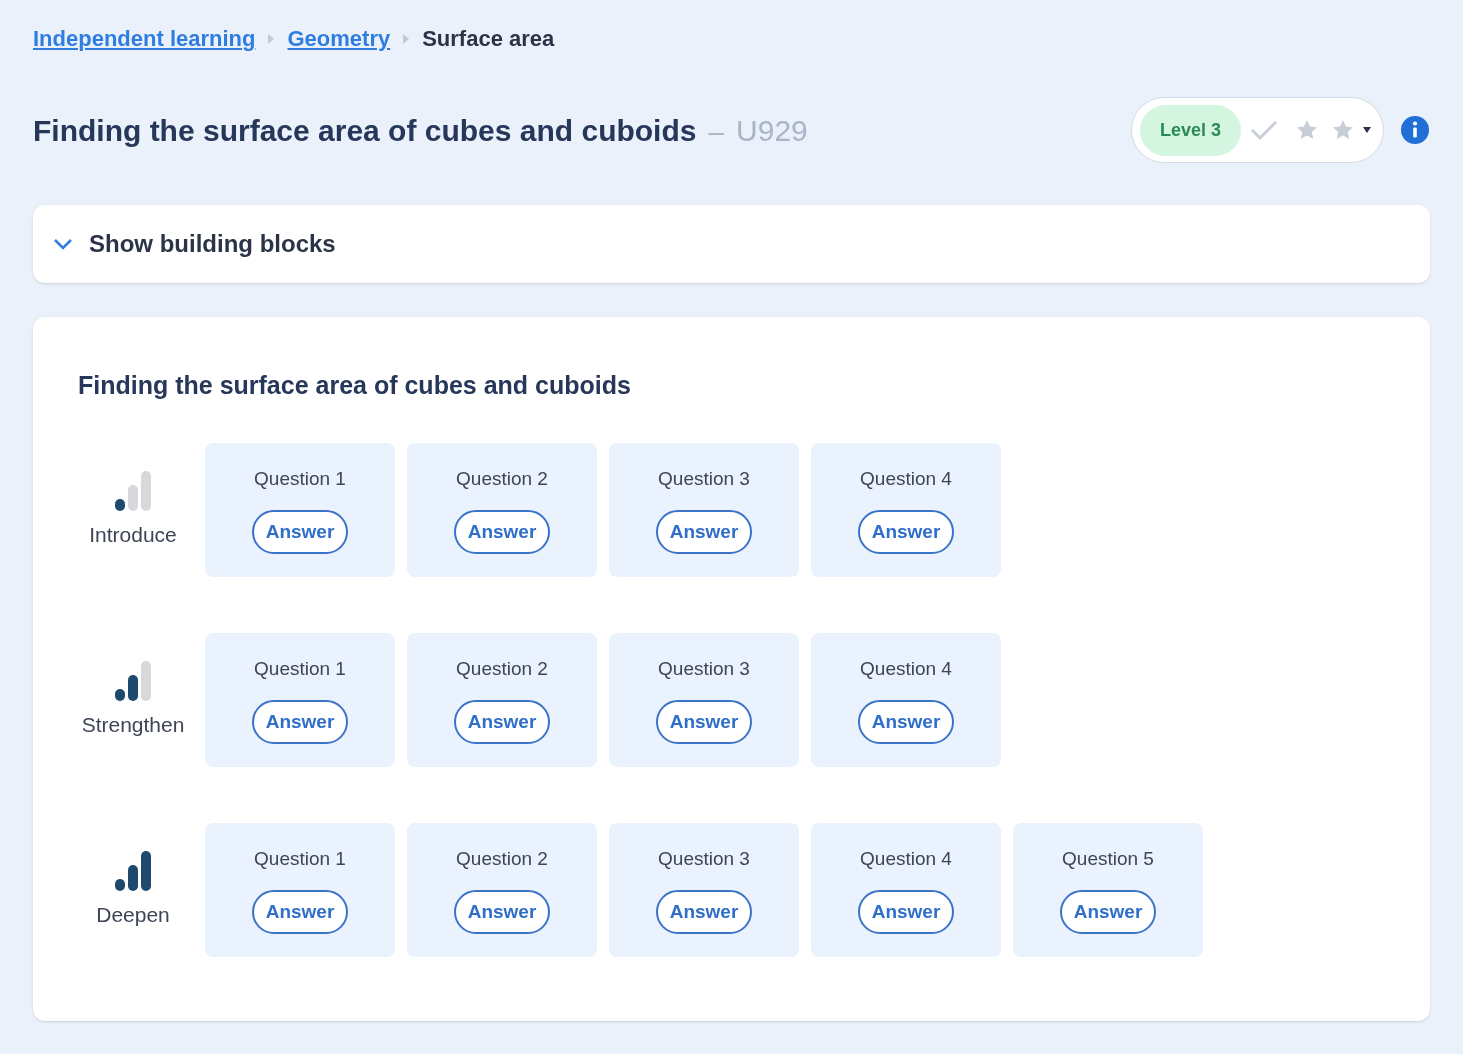 Image resolution: width=1463 pixels, height=1054 pixels. What do you see at coordinates (488, 39) in the screenshot?
I see `breadcrumb-current: Surface area` at bounding box center [488, 39].